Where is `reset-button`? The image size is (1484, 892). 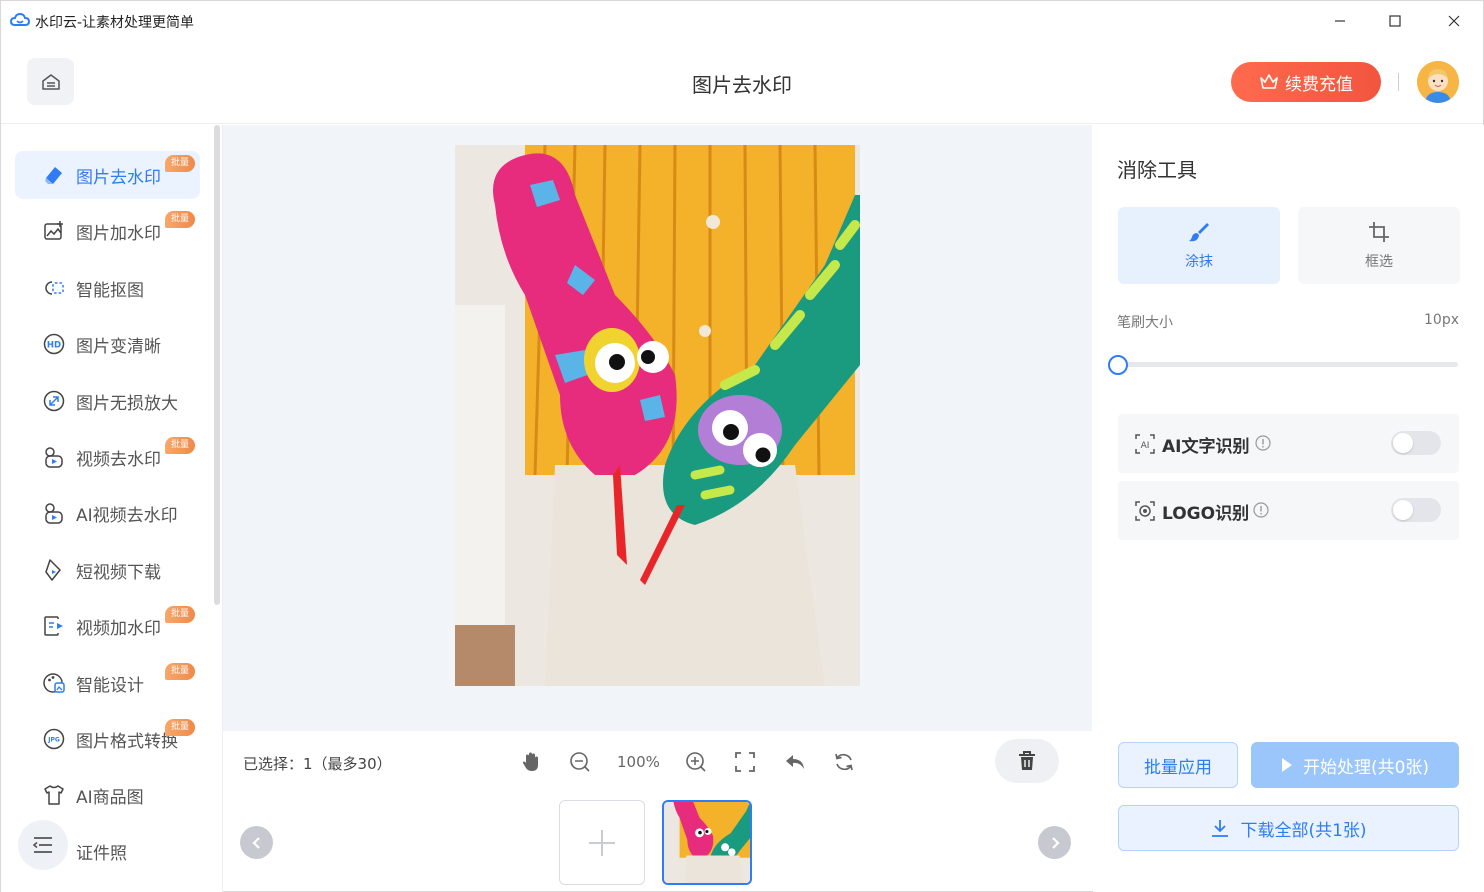 reset-button is located at coordinates (844, 762).